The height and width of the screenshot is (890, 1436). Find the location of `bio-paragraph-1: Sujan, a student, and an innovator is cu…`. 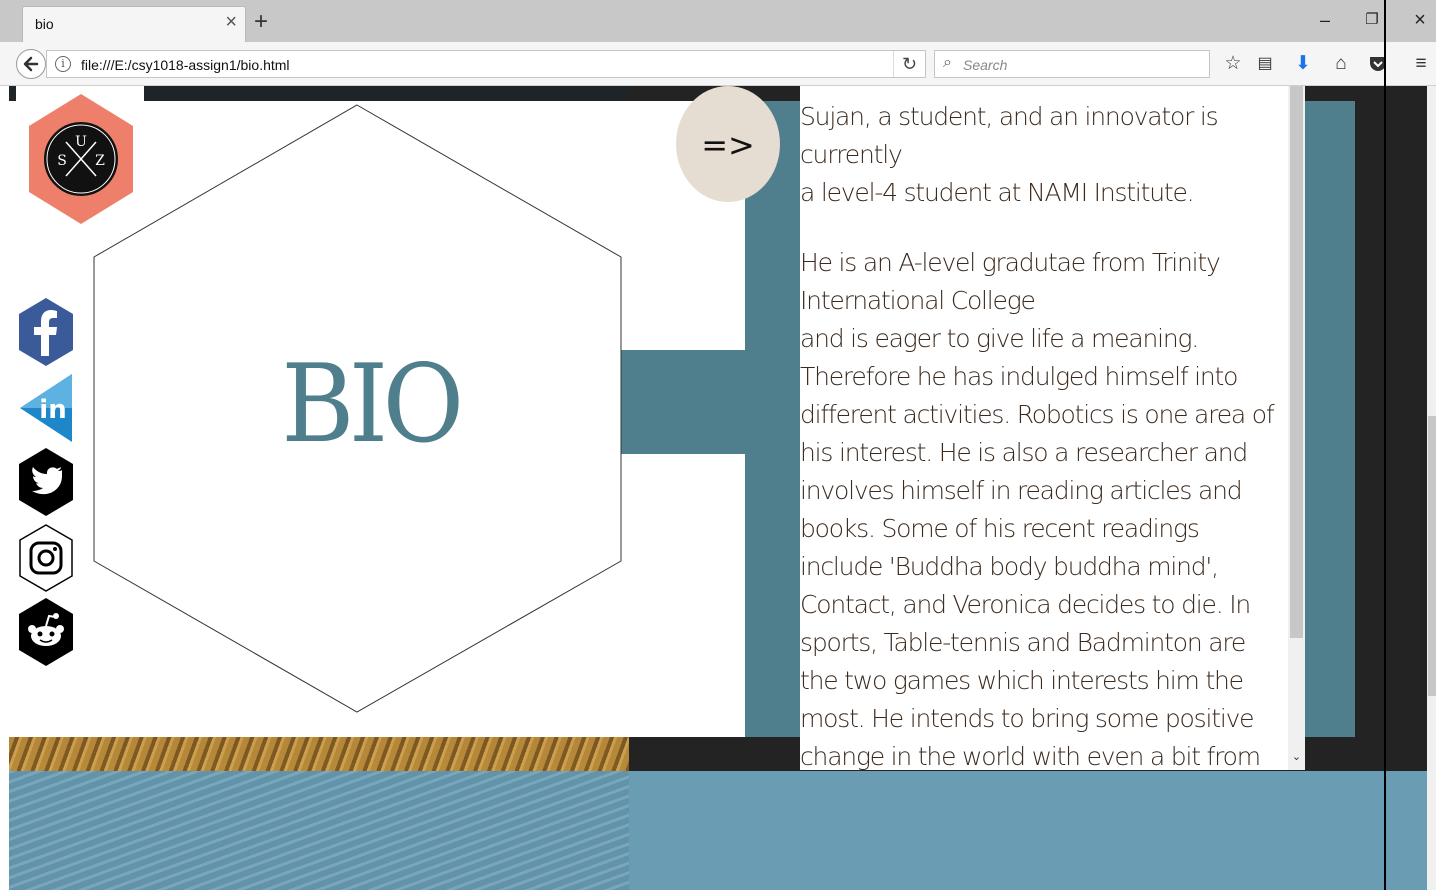

bio-paragraph-1: Sujan, a student, and an innovator is cu… is located at coordinates (1009, 154).